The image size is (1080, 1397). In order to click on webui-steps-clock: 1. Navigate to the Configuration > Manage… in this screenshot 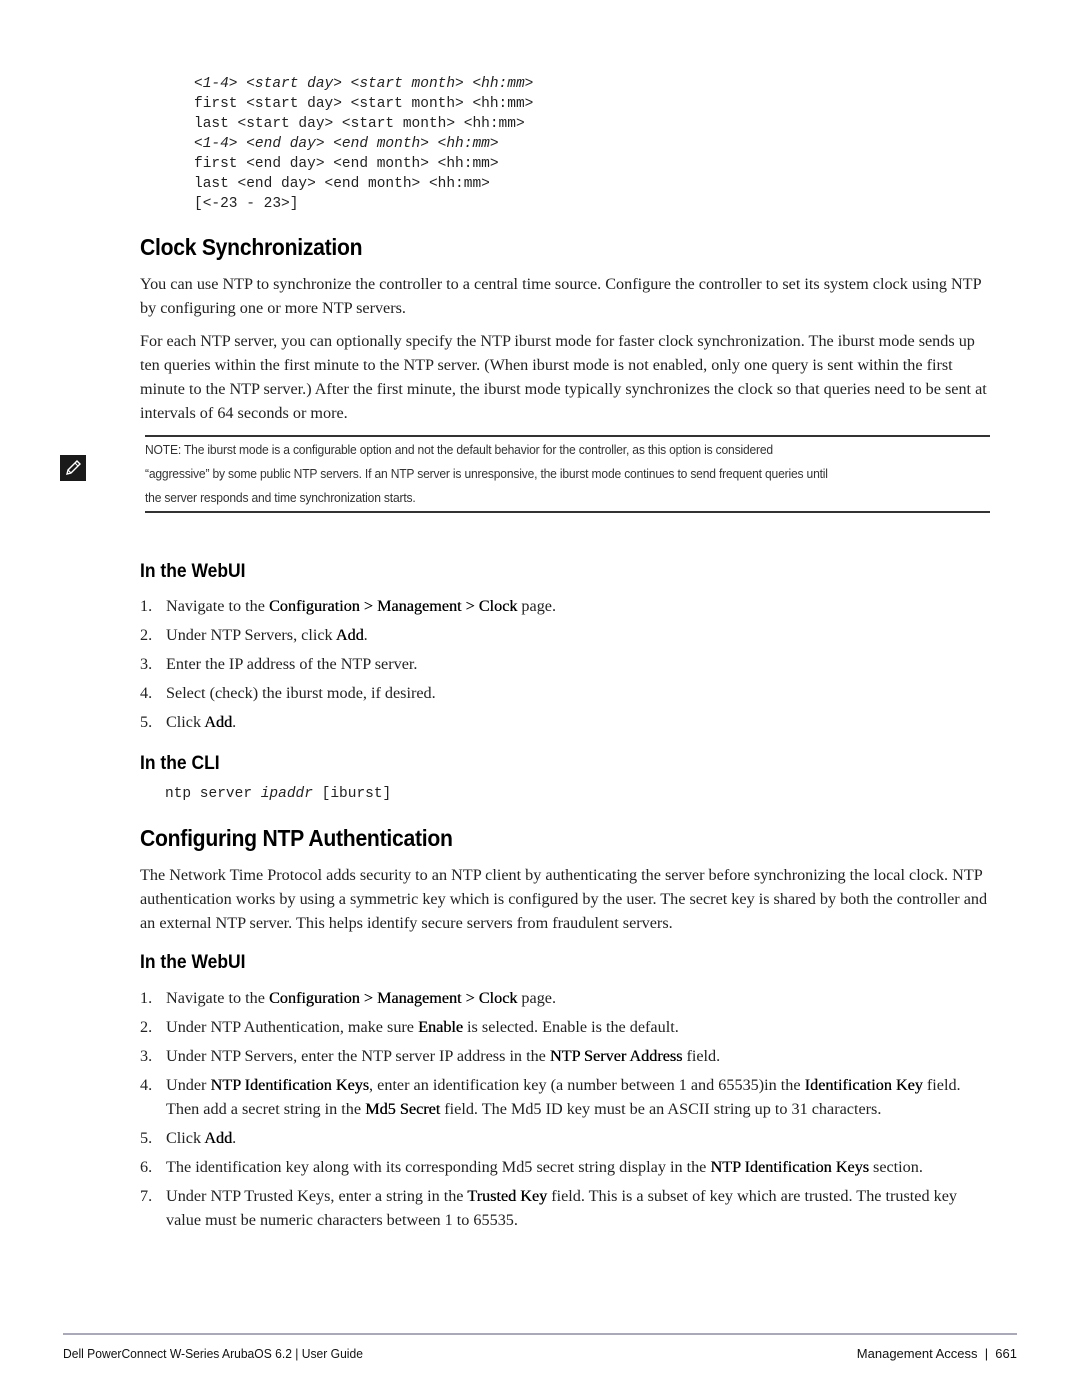, I will do `click(565, 666)`.